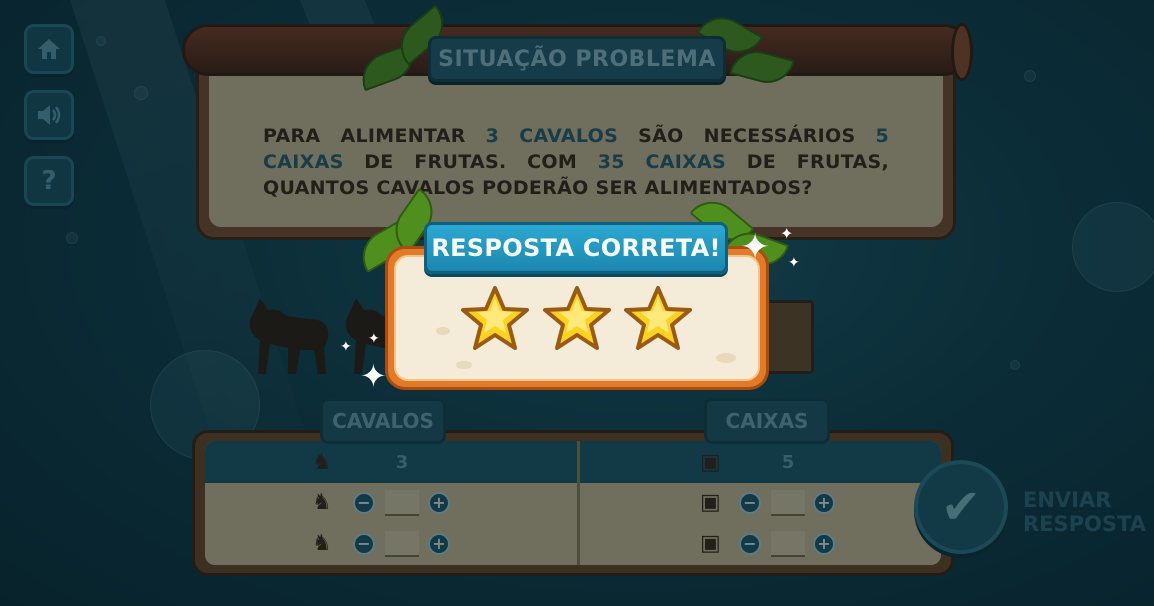  I want to click on send-answer-button: ✔, so click(961, 507).